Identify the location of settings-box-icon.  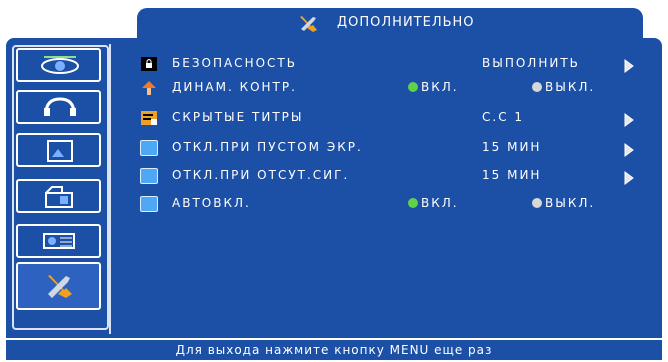
(59, 197).